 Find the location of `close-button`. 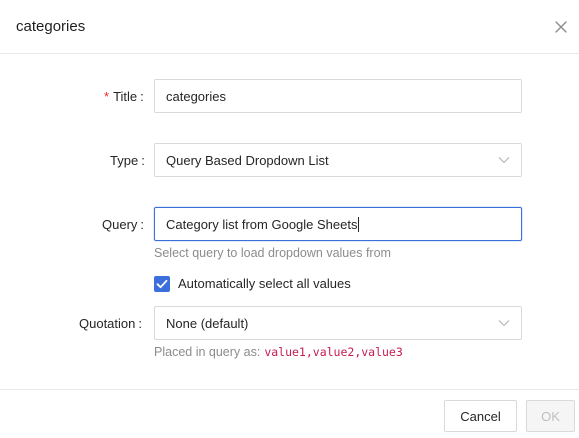

close-button is located at coordinates (561, 27).